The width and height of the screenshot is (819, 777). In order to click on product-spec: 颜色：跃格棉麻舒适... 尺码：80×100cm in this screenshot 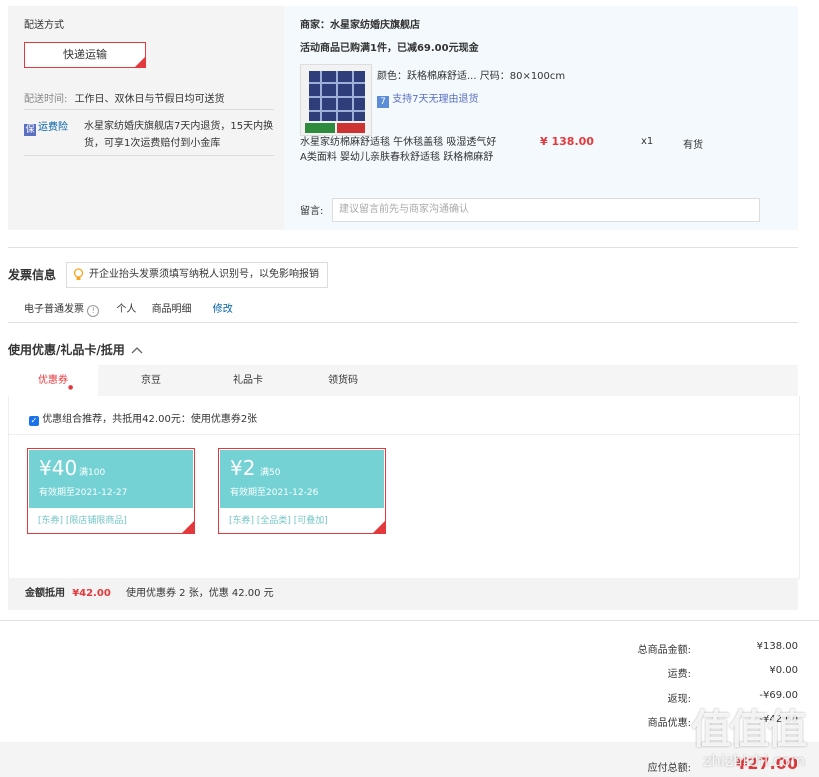, I will do `click(471, 76)`.